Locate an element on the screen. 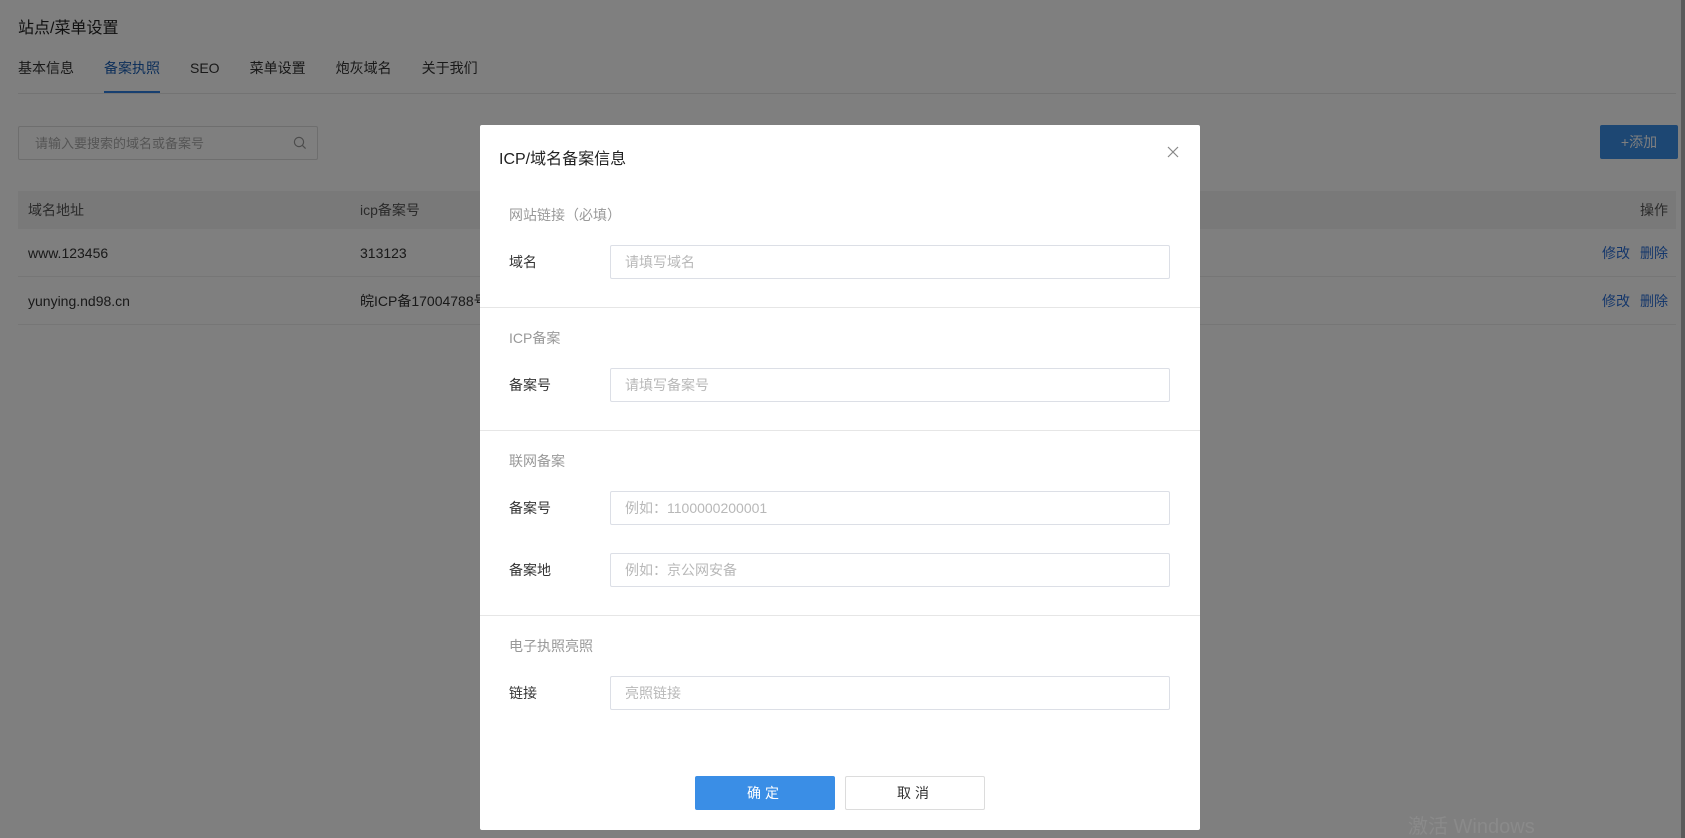 The image size is (1685, 838). section-title-icp: ICP备案 is located at coordinates (535, 338).